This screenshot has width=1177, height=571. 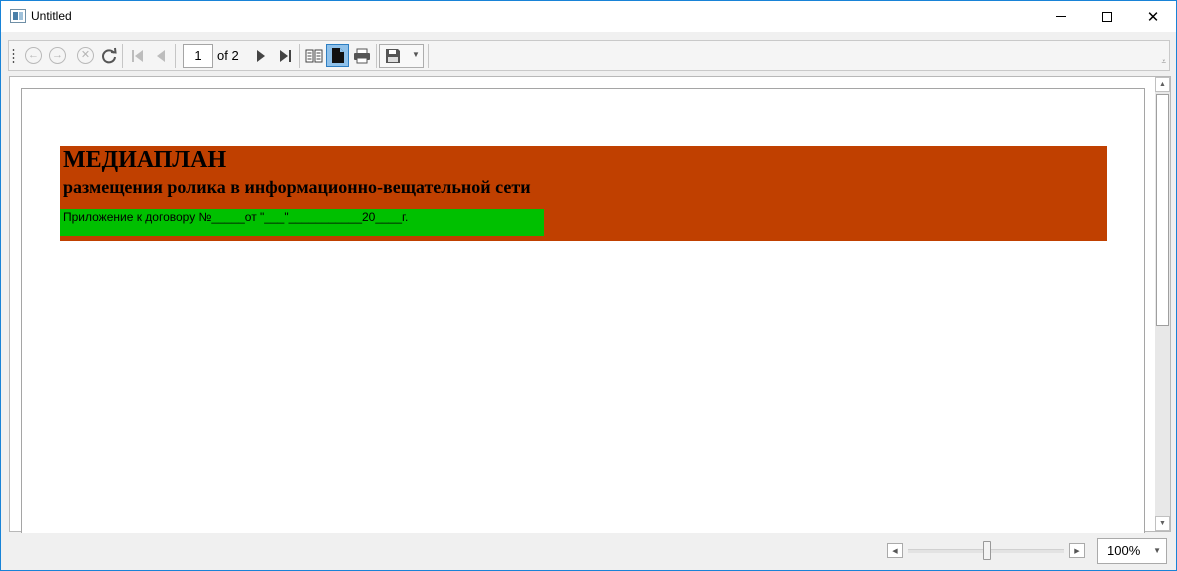 What do you see at coordinates (228, 55) in the screenshot?
I see `page-count-label: of 2` at bounding box center [228, 55].